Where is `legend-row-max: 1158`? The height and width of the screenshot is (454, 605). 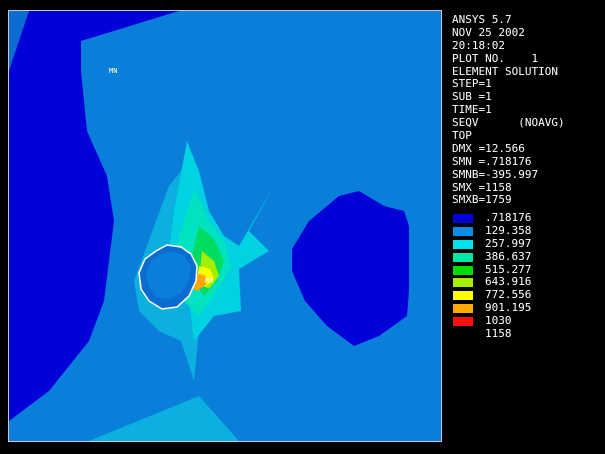 legend-row-max: 1158 is located at coordinates (527, 334).